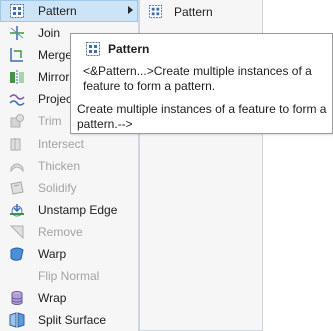 Image resolution: width=333 pixels, height=331 pixels. What do you see at coordinates (61, 143) in the screenshot?
I see `menu-item-label: Intersect` at bounding box center [61, 143].